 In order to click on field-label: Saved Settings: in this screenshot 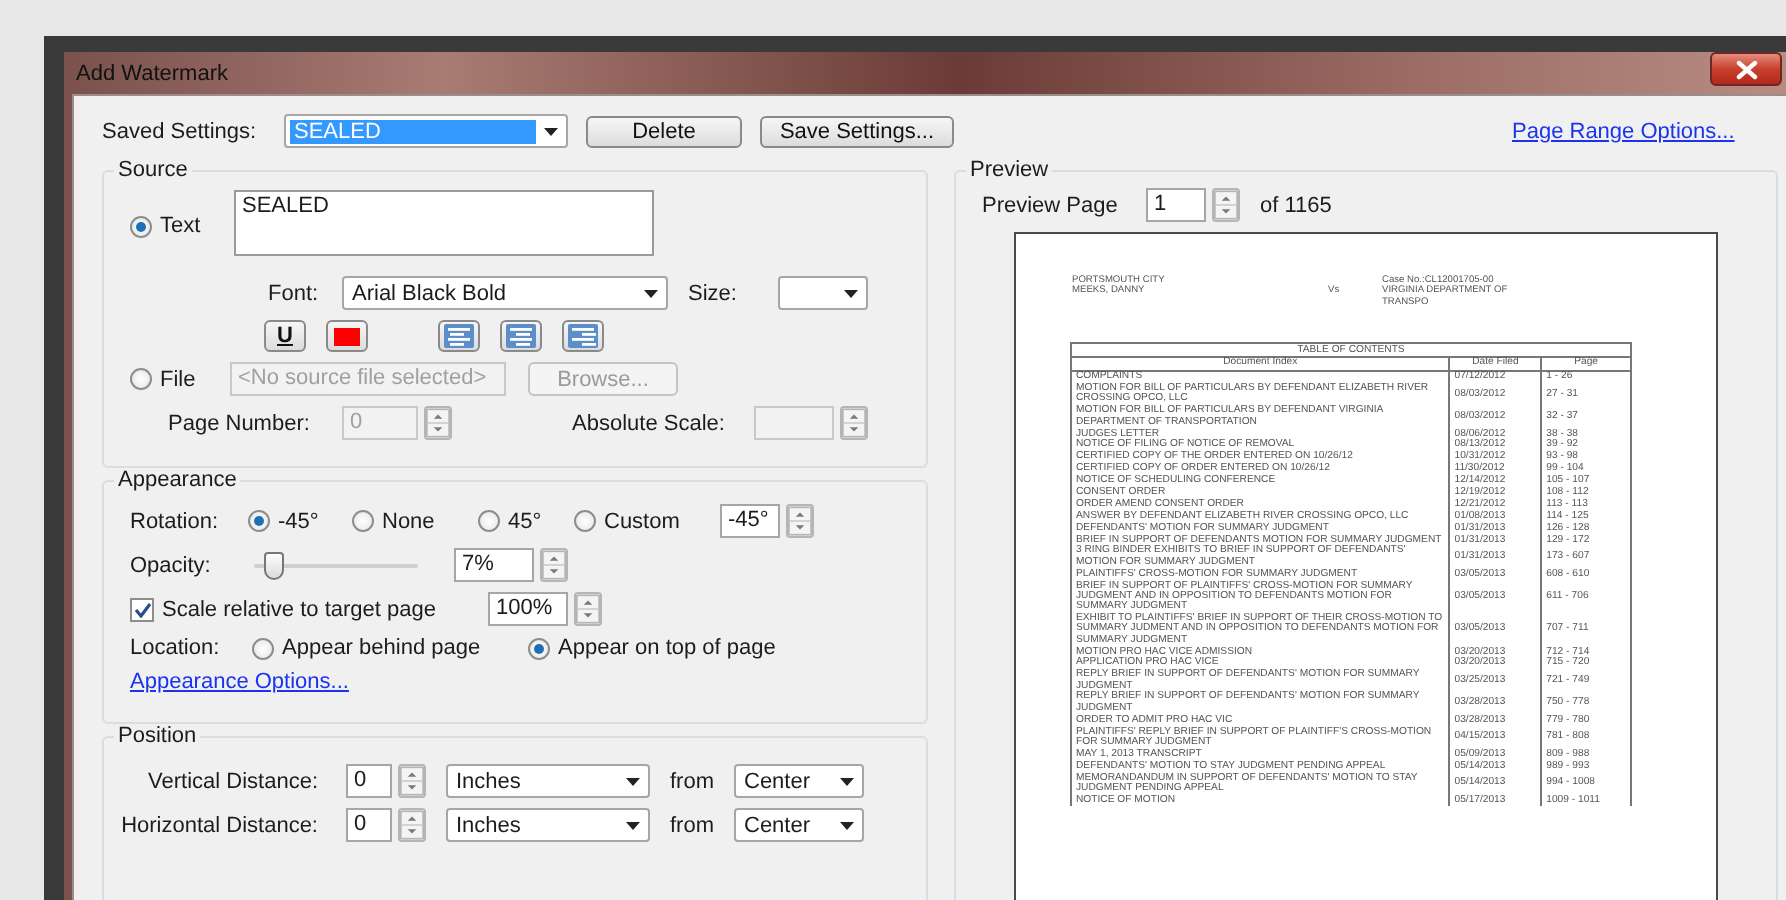, I will do `click(180, 131)`.